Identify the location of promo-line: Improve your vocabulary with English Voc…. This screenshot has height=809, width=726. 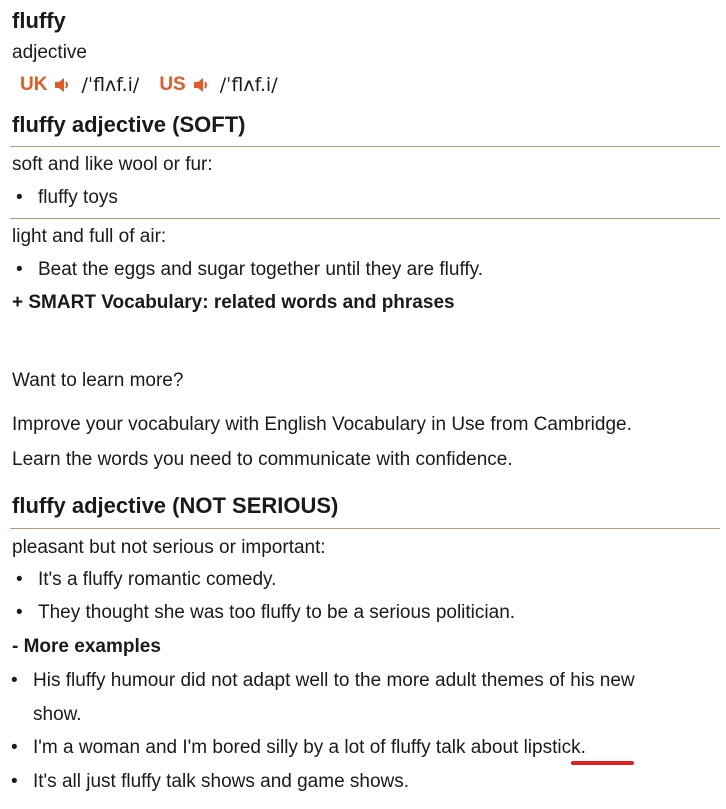
(322, 424).